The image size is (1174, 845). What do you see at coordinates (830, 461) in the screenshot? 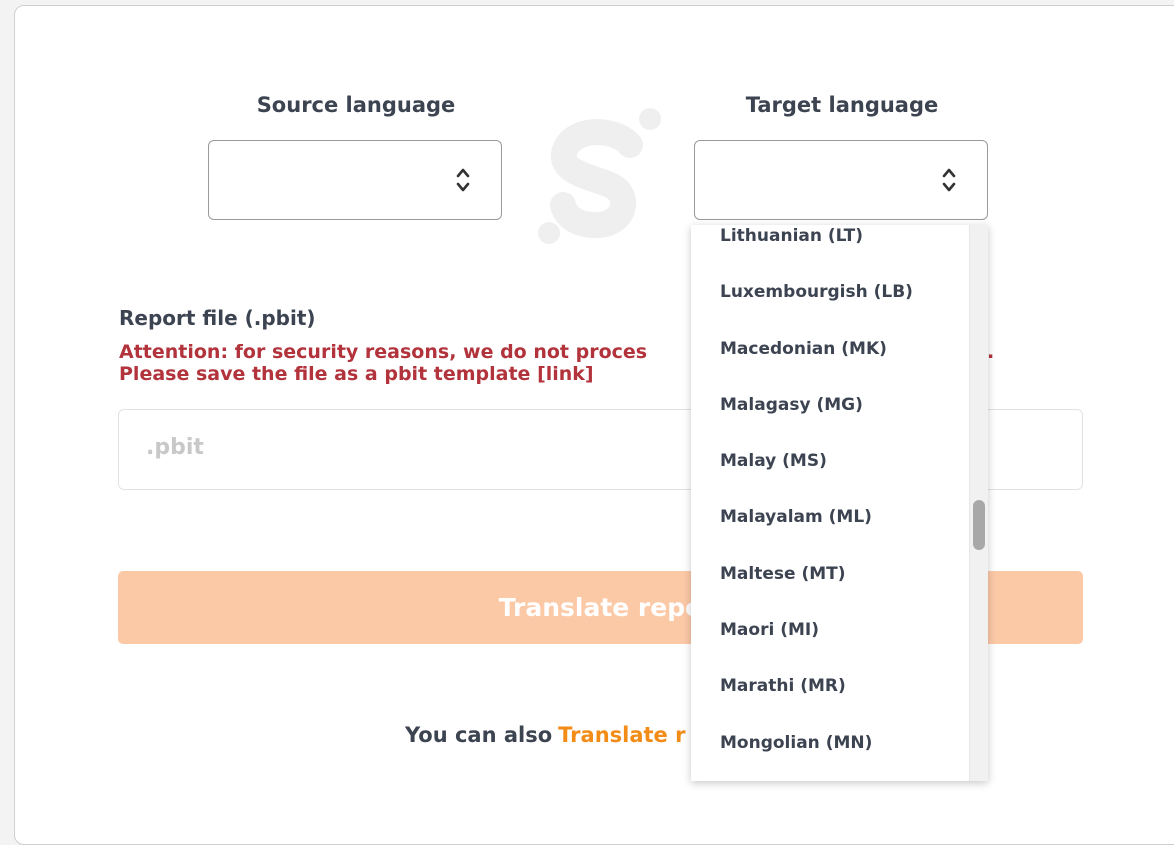
I see `language-option: Malay (MS)` at bounding box center [830, 461].